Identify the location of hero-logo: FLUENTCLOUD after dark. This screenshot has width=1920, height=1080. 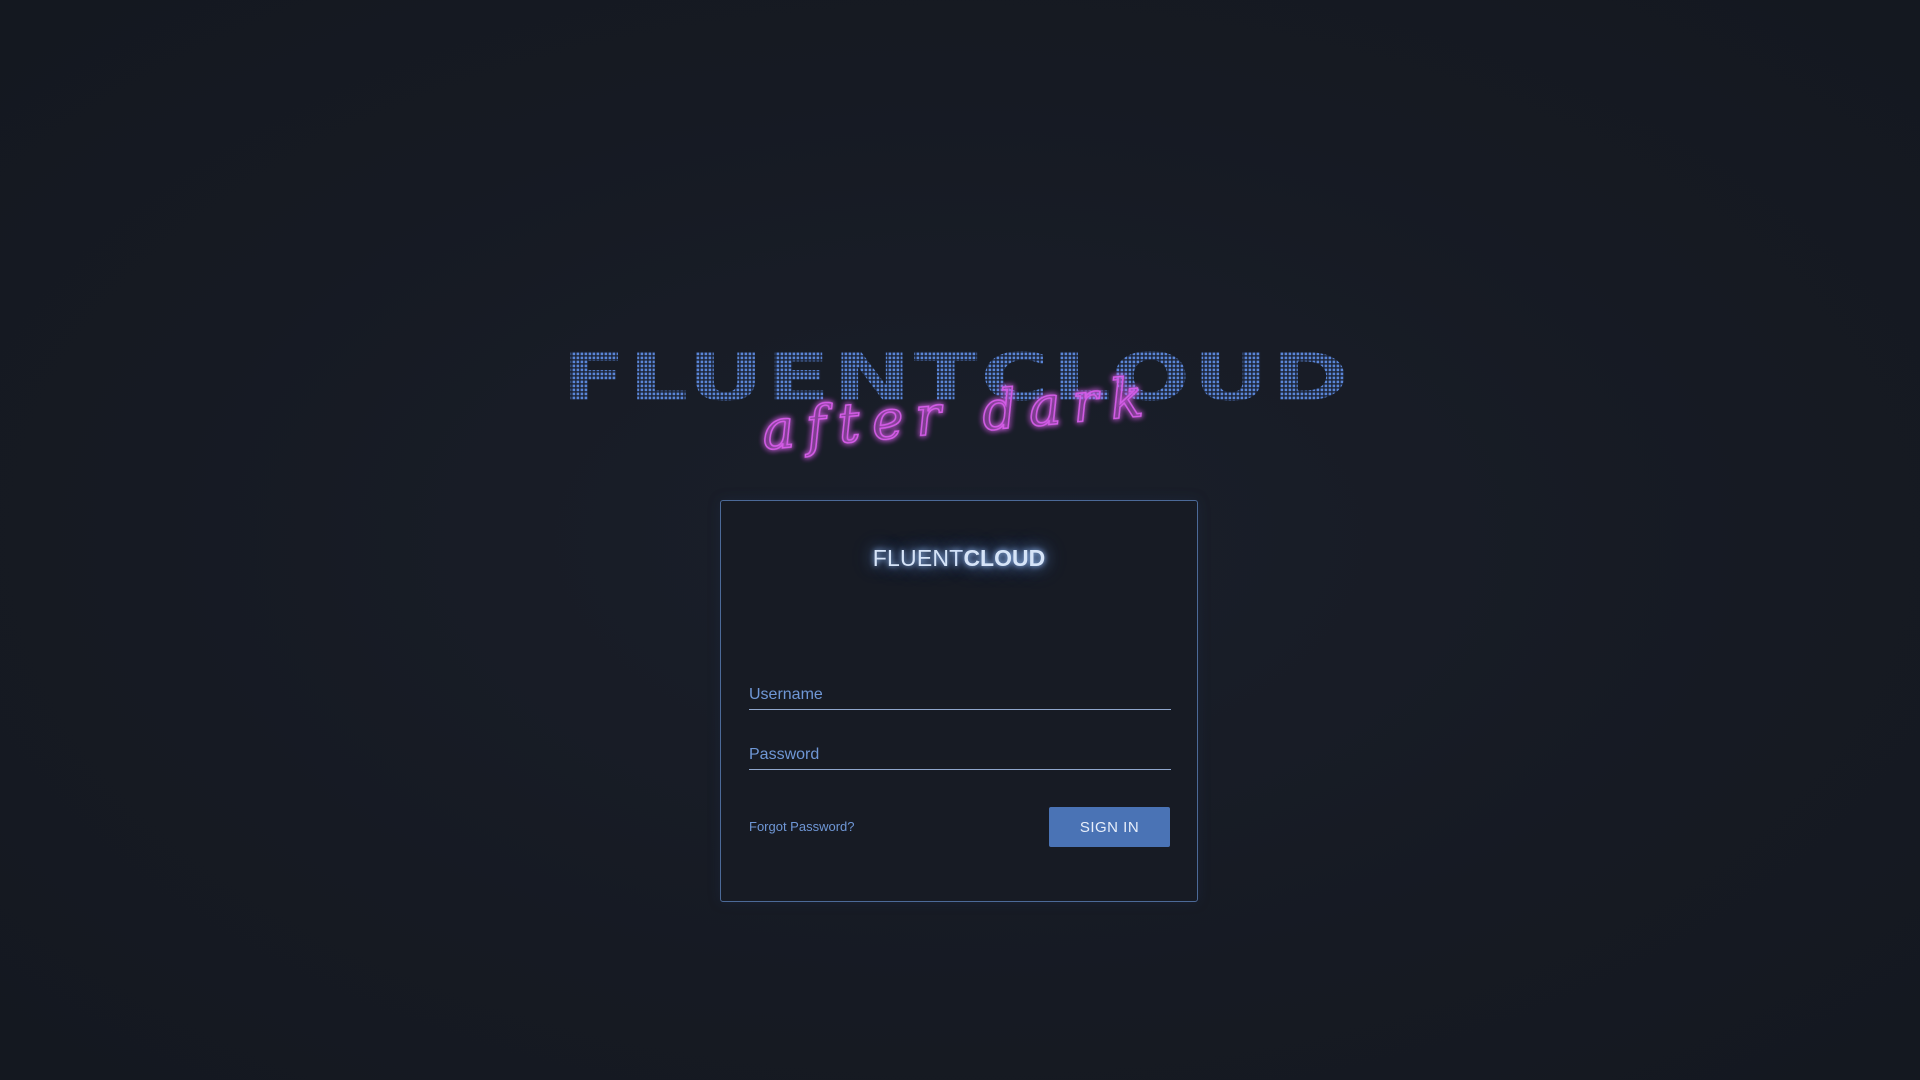
(957, 401).